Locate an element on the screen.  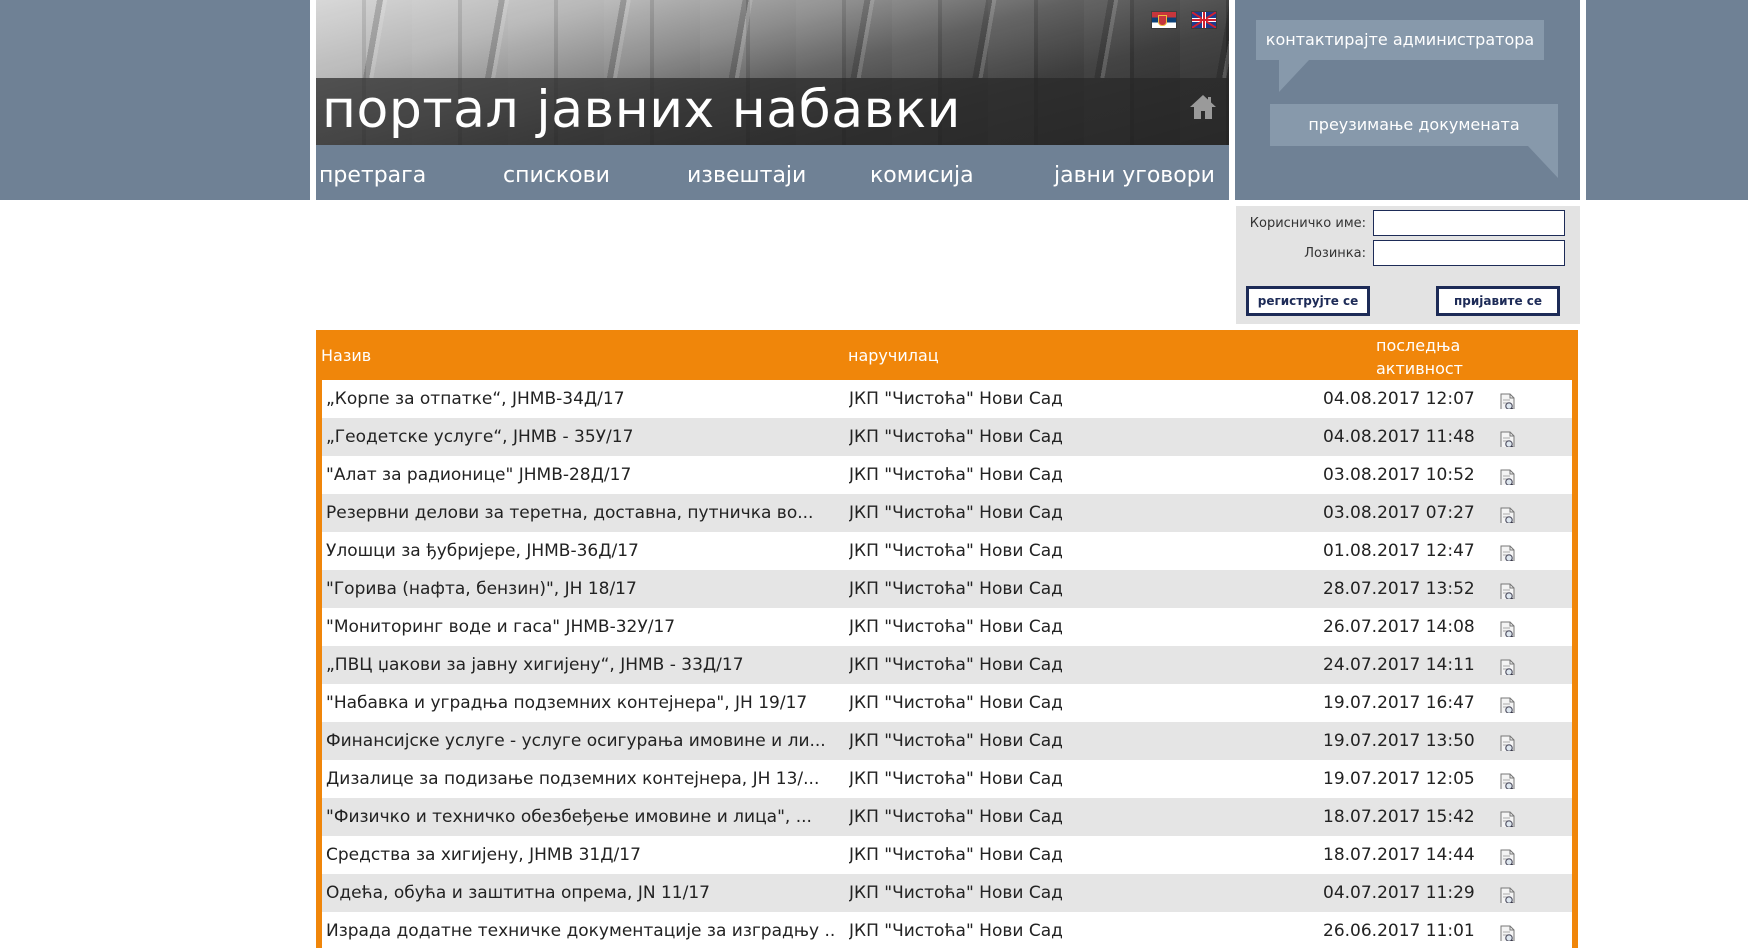
tender-name-link: "Горива (нафта, бензин)", ЈН 18/17 is located at coordinates (581, 589).